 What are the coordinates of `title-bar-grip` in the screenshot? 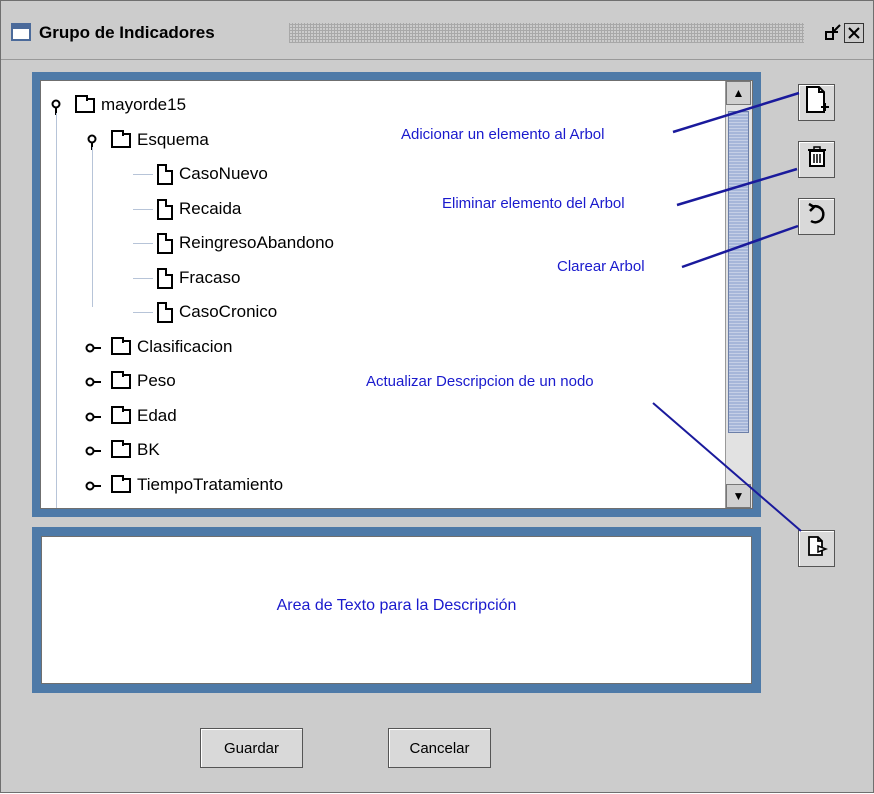 It's located at (546, 33).